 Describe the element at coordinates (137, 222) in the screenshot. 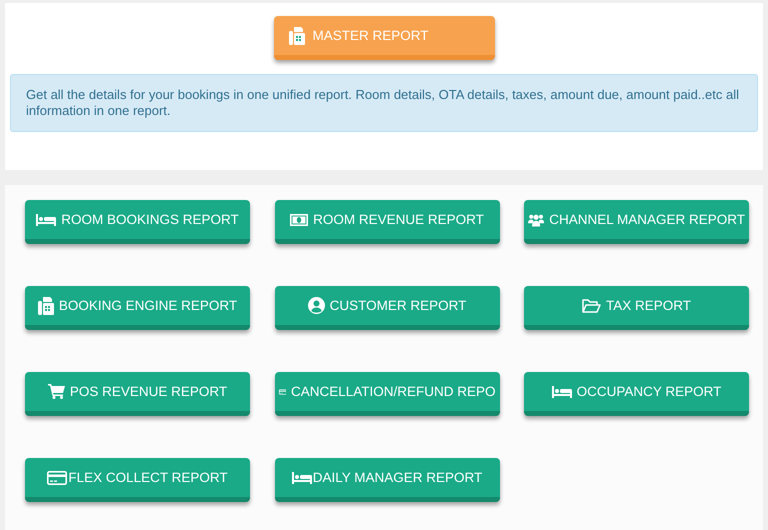

I see `report-button: ROOM BOOKINGS REPORT` at that location.